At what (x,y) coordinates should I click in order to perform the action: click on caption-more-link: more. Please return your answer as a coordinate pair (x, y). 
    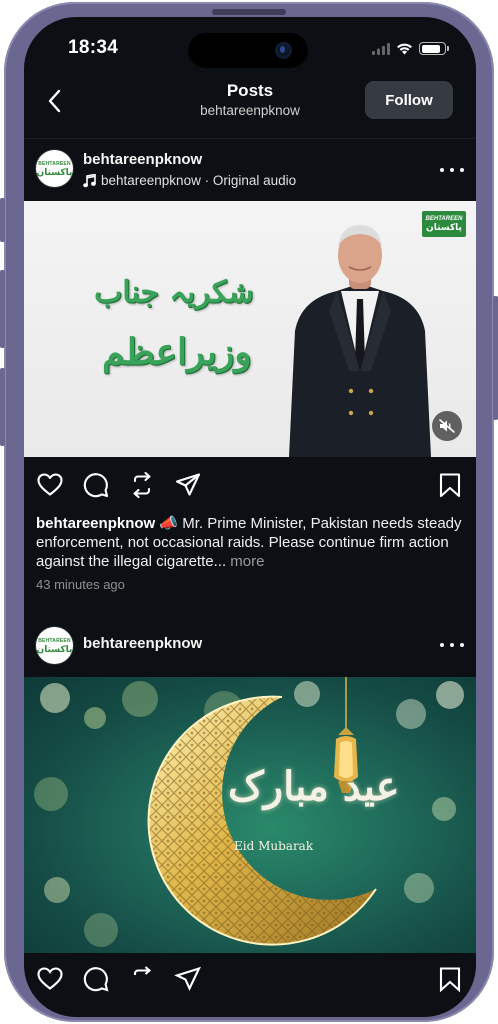
    Looking at the image, I should click on (247, 561).